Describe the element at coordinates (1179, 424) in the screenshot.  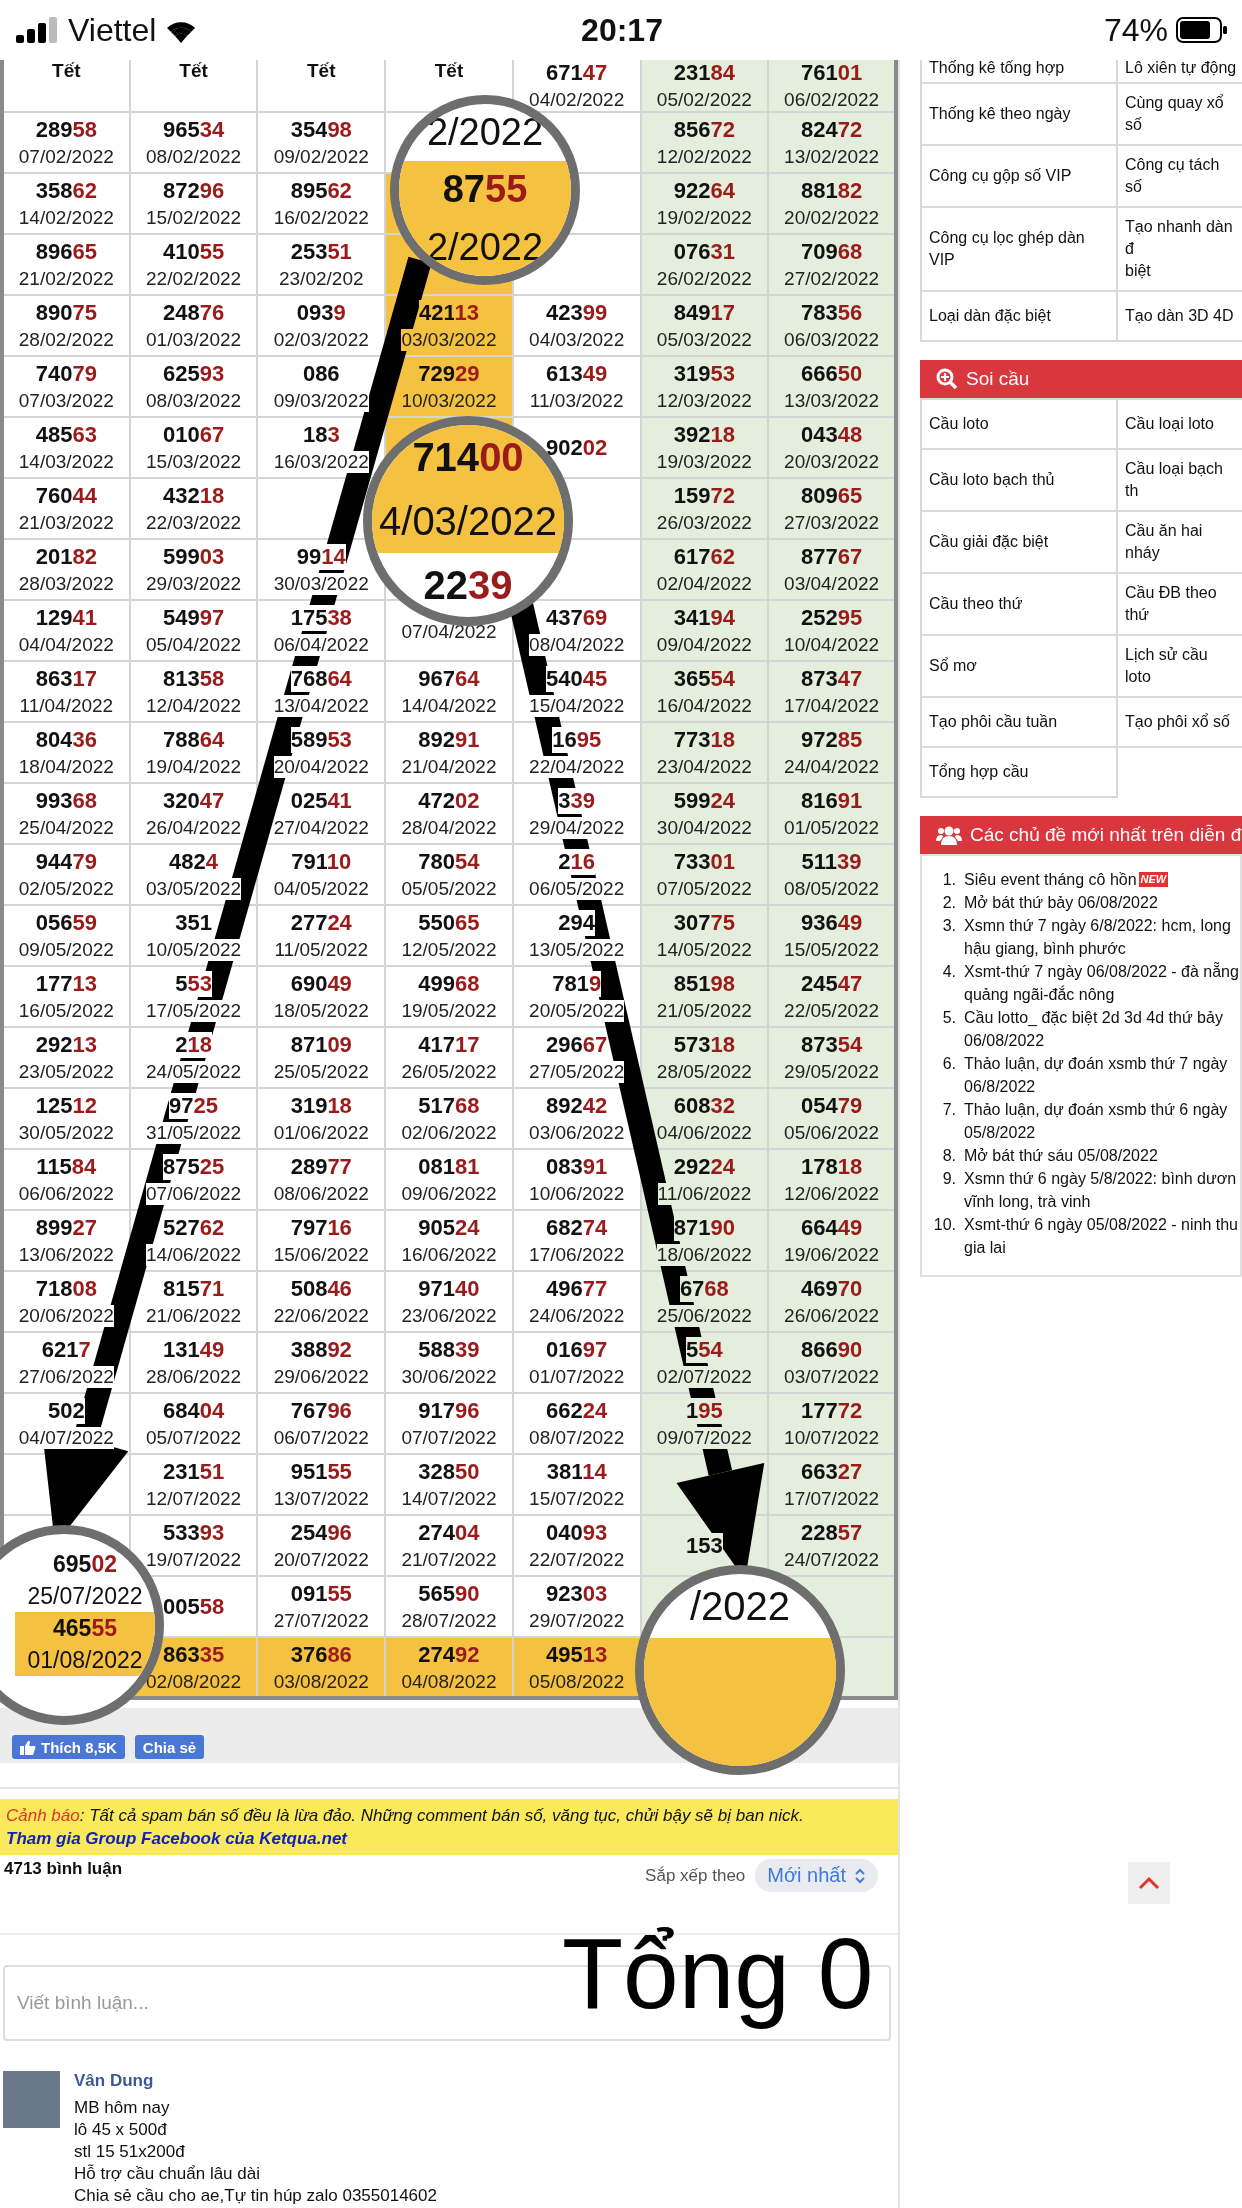
I see `sidebar-link: Cầu loại loto` at that location.